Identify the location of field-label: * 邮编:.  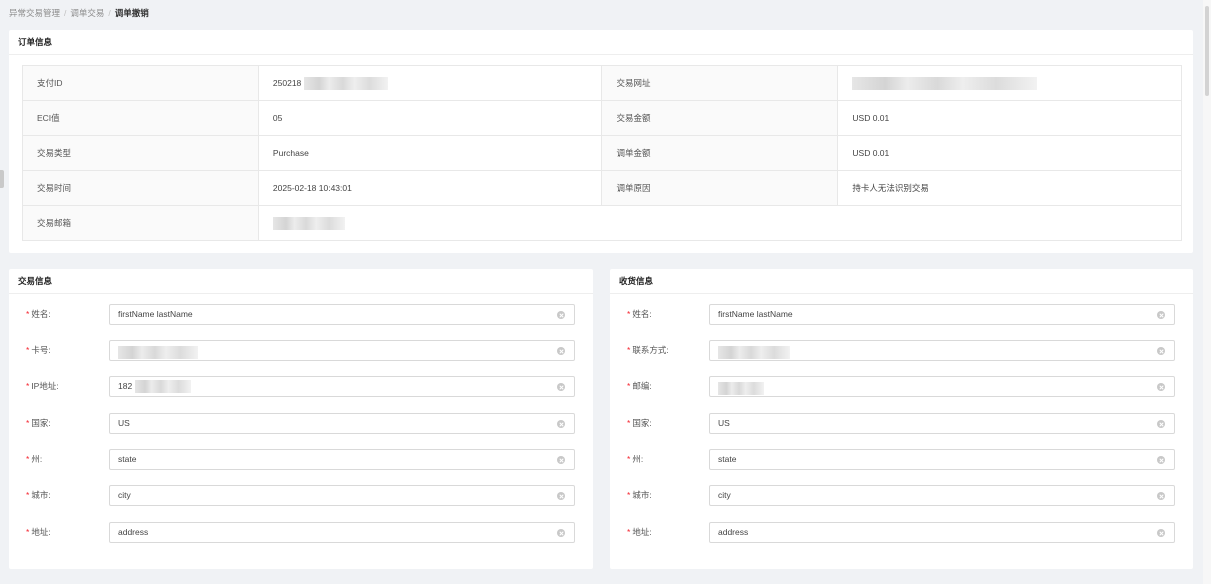
(639, 386).